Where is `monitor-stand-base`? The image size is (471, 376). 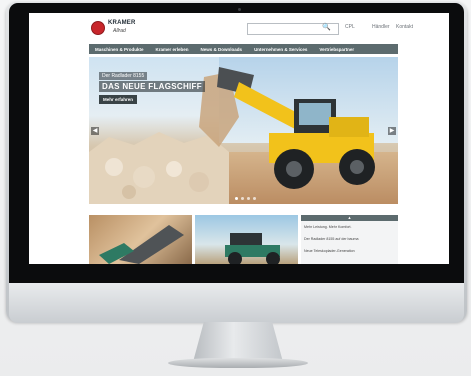
monitor-stand-base is located at coordinates (238, 363).